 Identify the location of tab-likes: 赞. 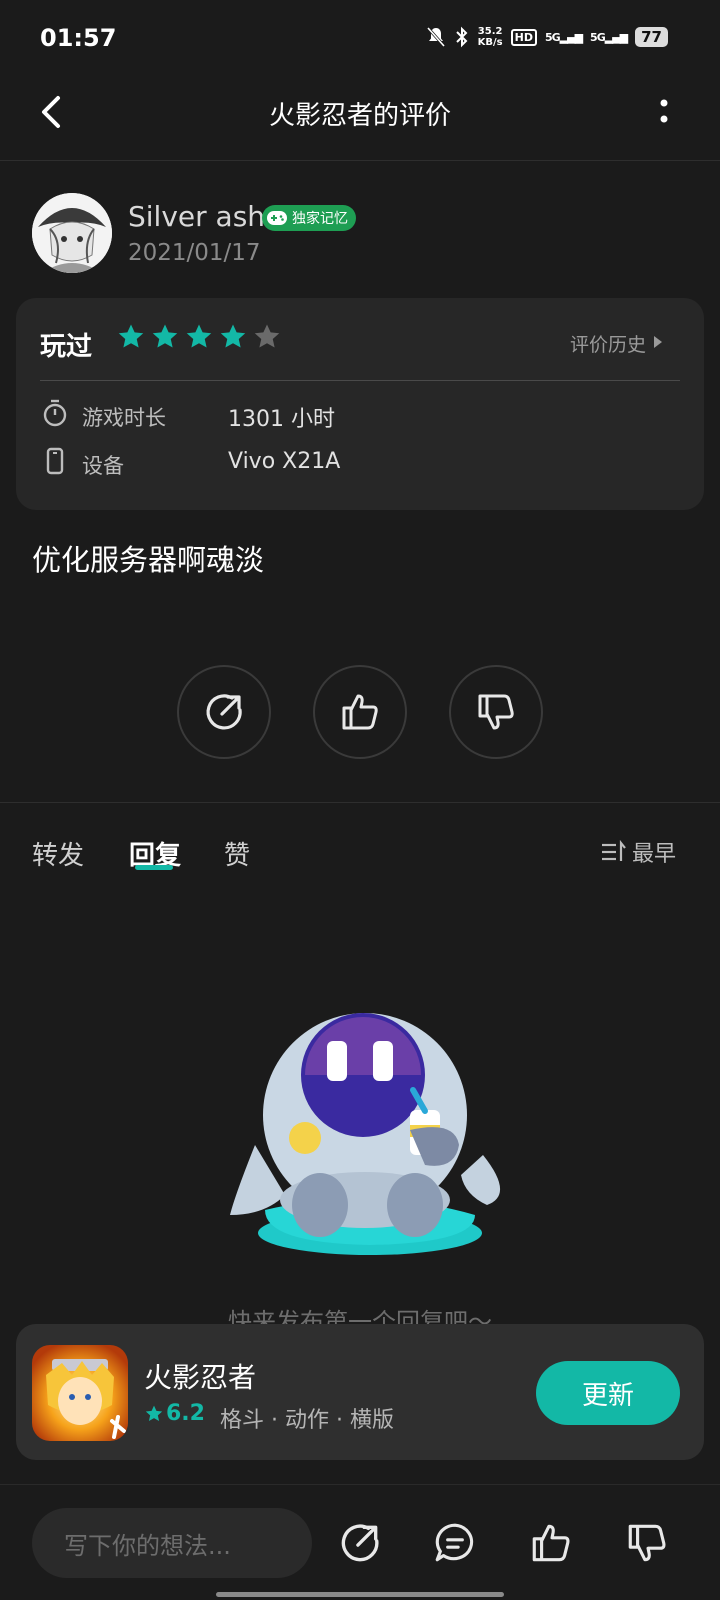
(237, 853).